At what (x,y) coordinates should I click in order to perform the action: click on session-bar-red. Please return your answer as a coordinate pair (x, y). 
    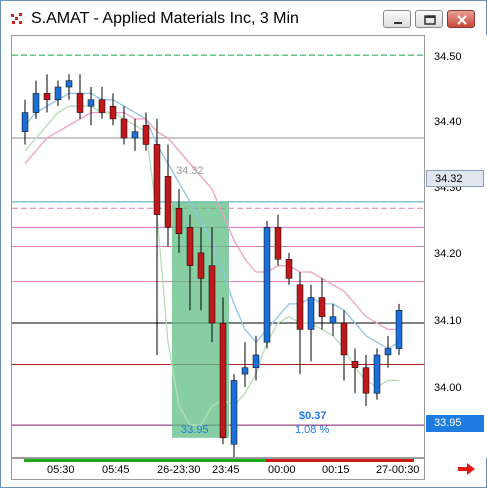
    Looking at the image, I should click on (340, 460).